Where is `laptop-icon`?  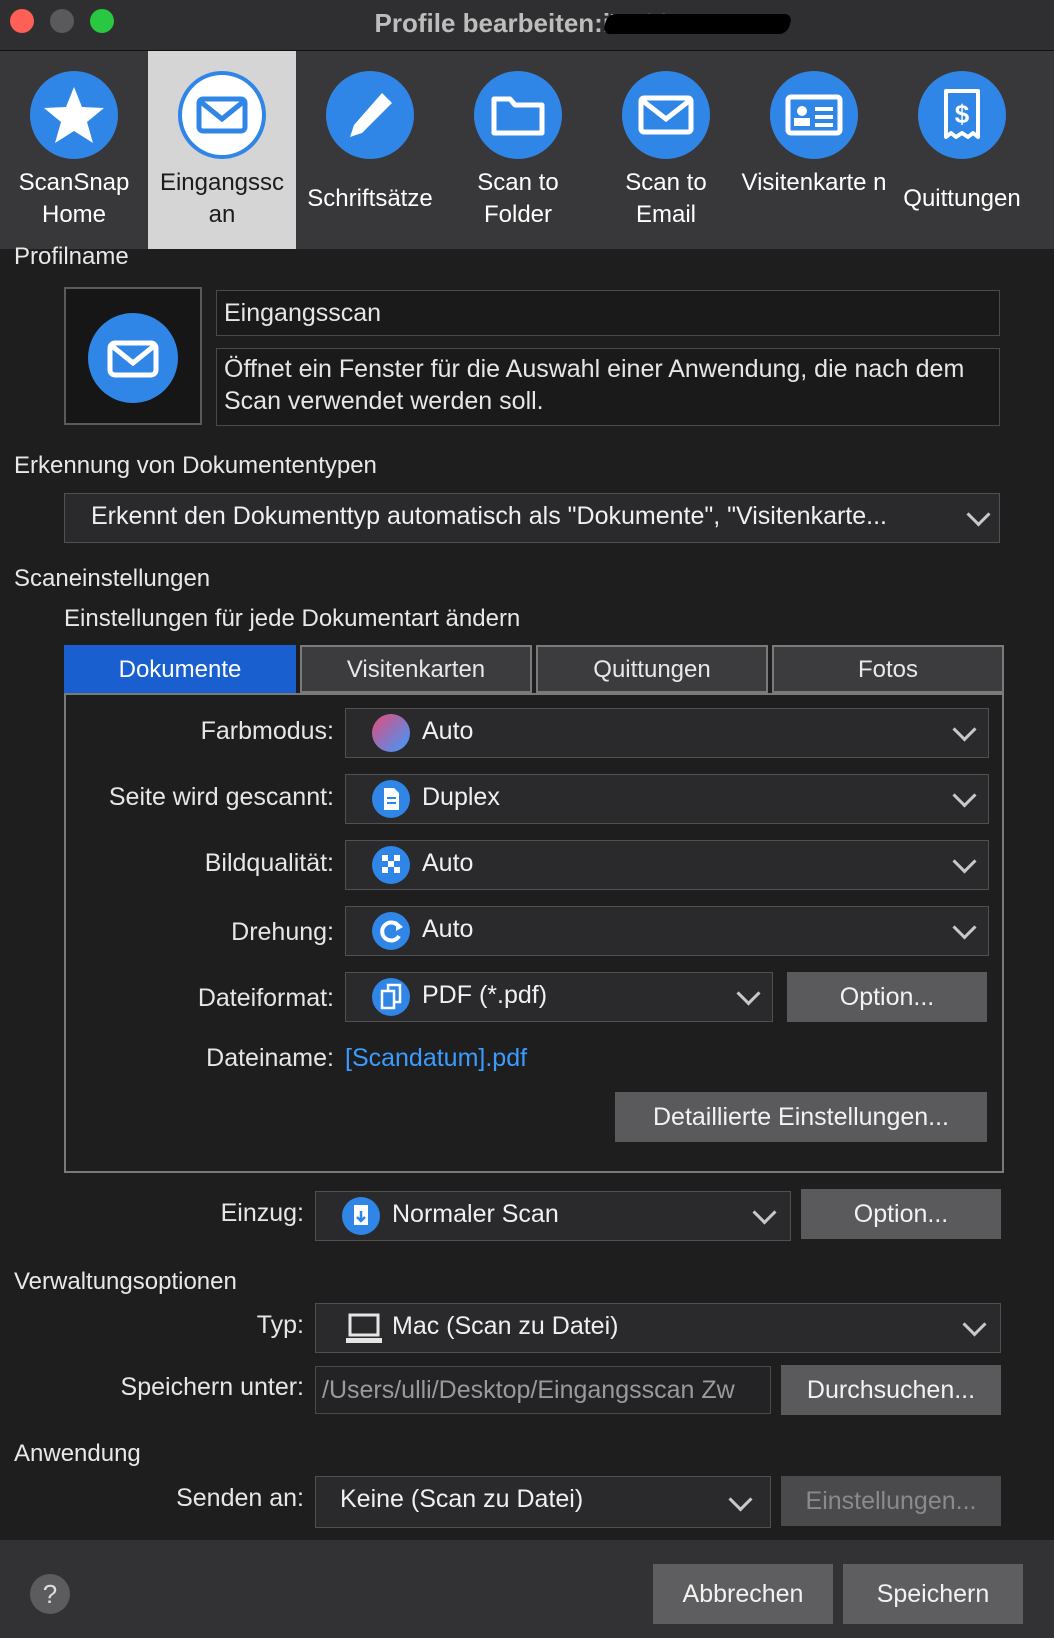 laptop-icon is located at coordinates (364, 1332).